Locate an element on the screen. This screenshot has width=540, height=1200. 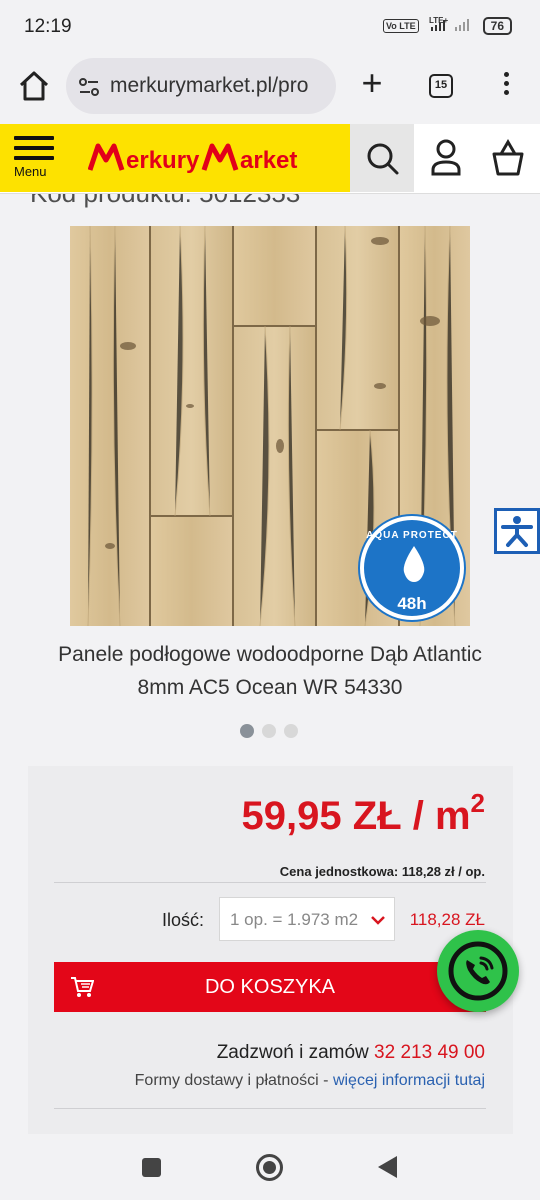
carousel-dots is located at coordinates (269, 731).